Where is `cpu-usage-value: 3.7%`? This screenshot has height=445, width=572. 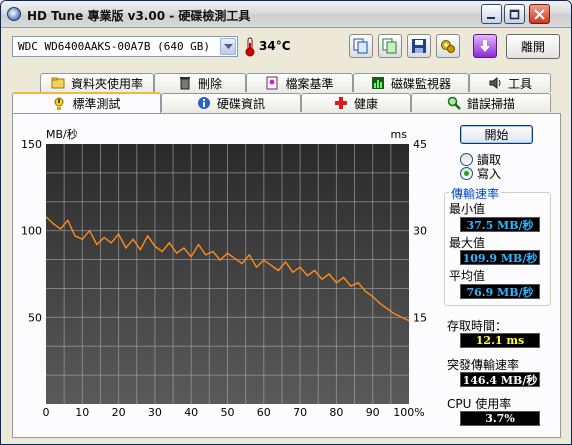 cpu-usage-value: 3.7% is located at coordinates (500, 418).